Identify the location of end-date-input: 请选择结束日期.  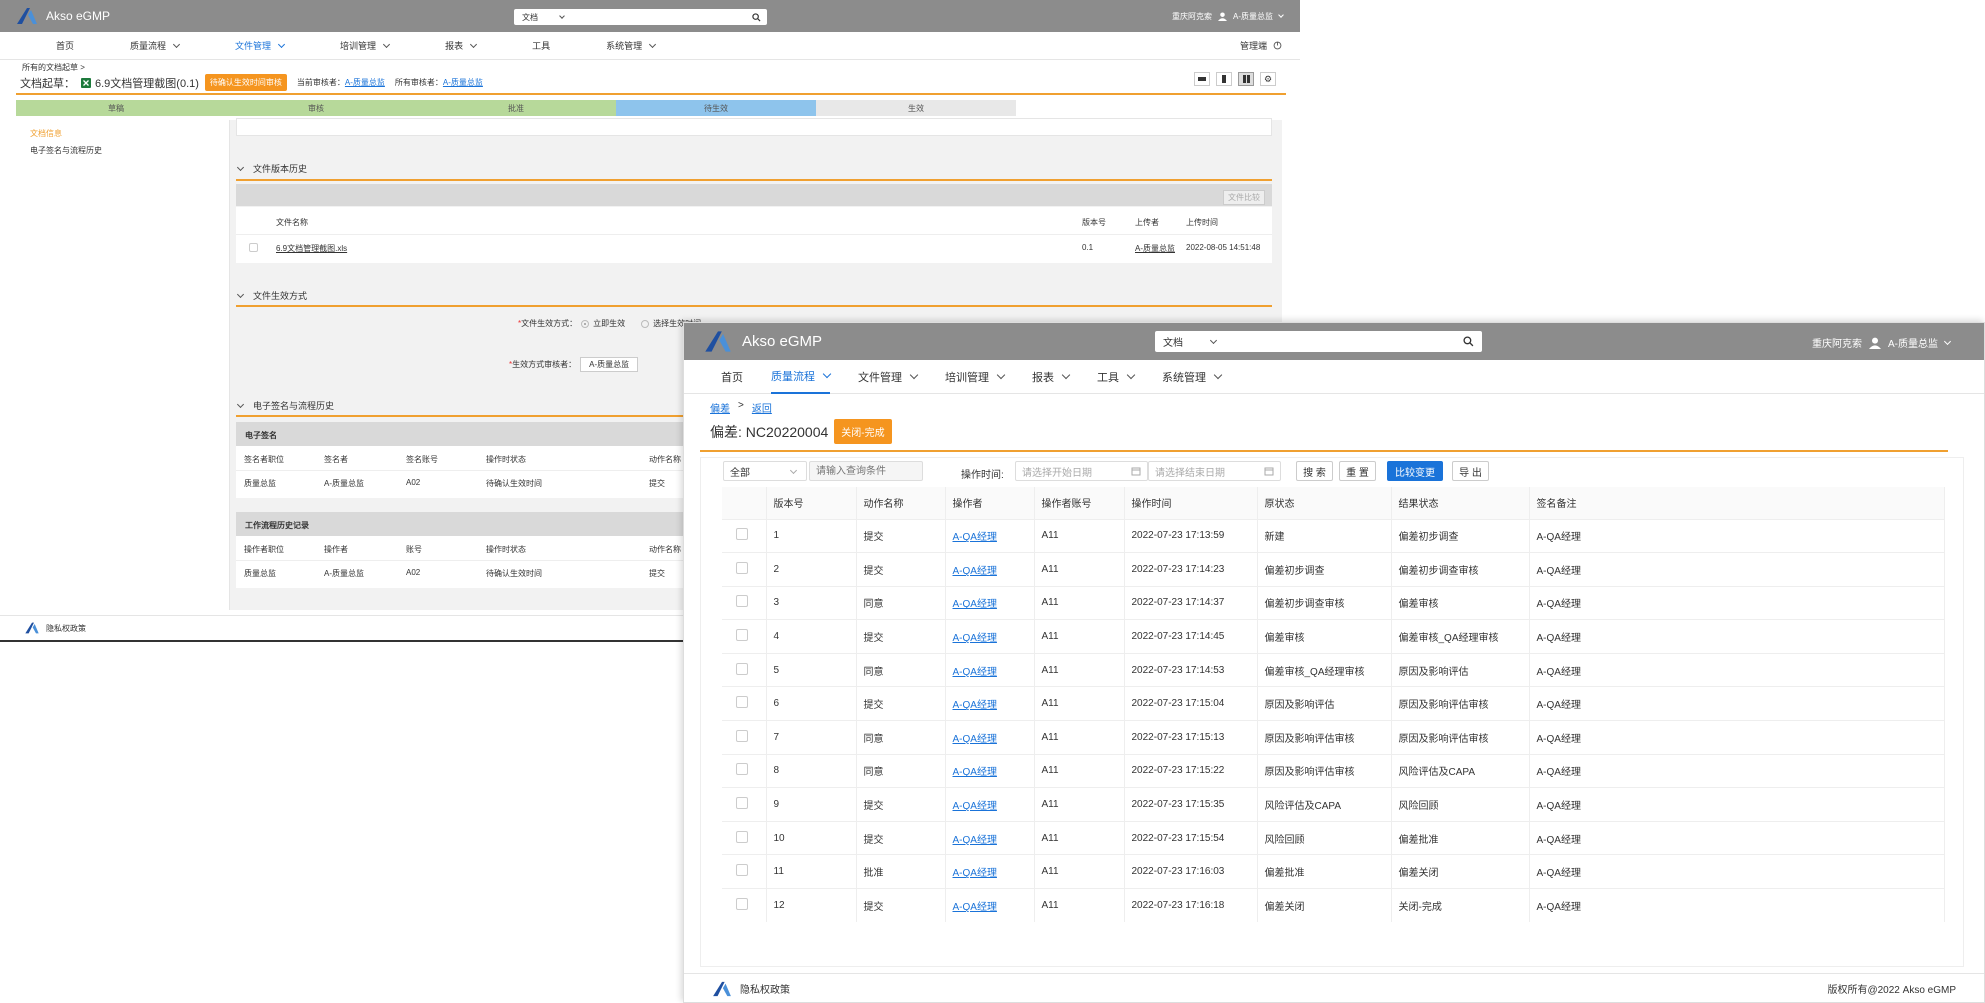
(1214, 471).